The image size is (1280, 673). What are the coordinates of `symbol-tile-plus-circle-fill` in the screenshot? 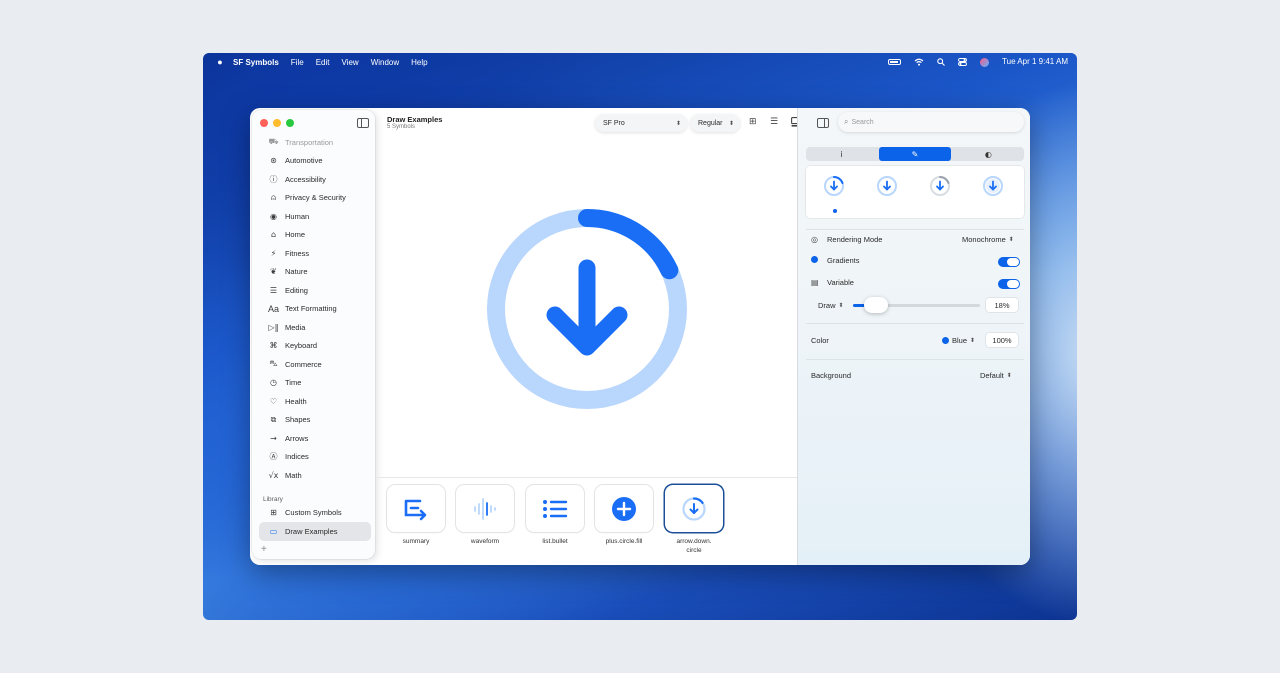 It's located at (624, 508).